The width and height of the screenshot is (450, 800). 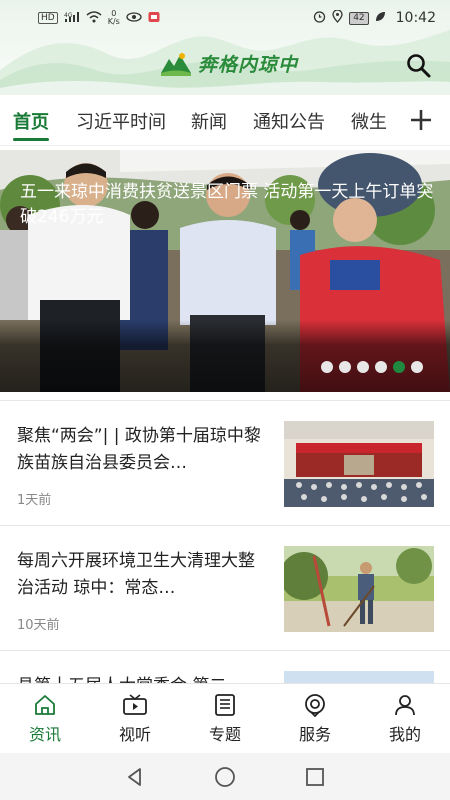 What do you see at coordinates (45, 718) in the screenshot?
I see `nav-news: 资讯` at bounding box center [45, 718].